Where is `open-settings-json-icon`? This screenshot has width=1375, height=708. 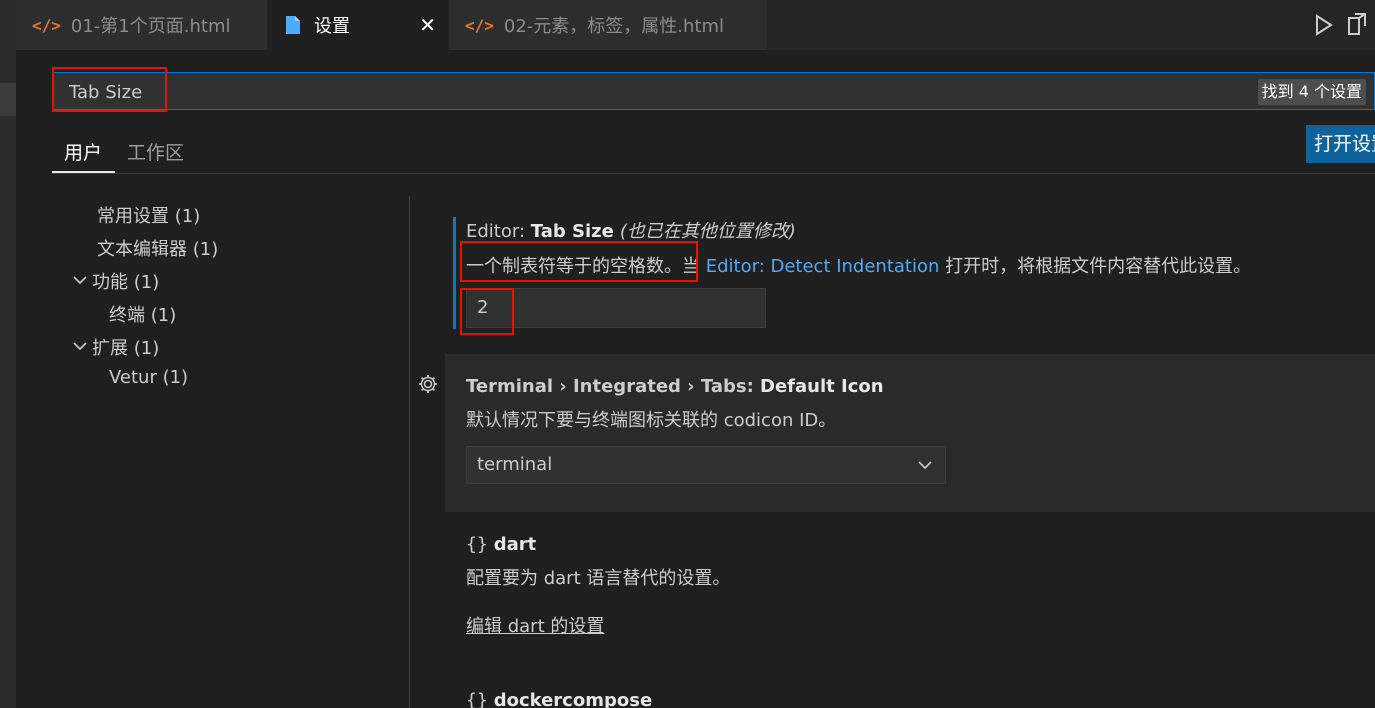
open-settings-json-icon is located at coordinates (1358, 25).